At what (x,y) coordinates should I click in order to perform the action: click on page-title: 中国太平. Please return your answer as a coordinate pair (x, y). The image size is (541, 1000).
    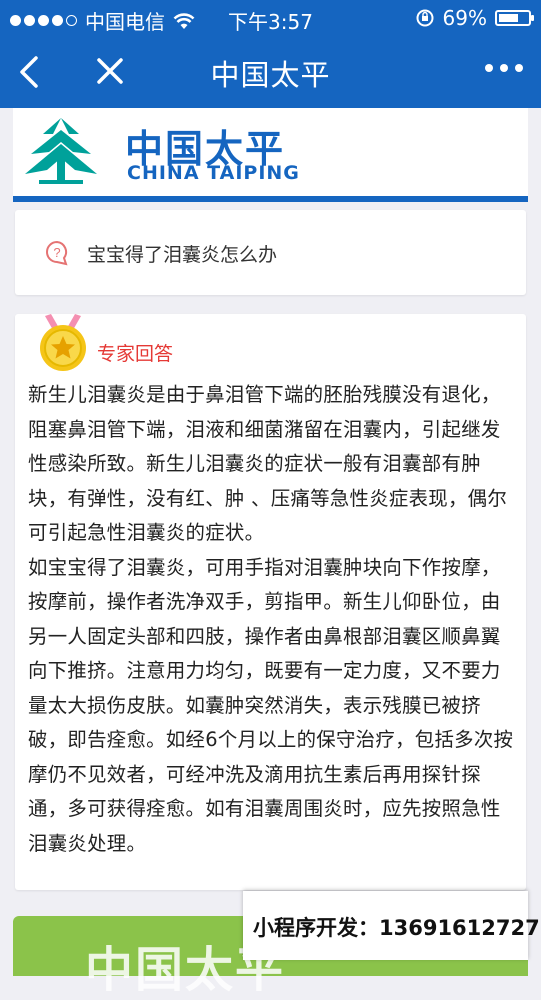
    Looking at the image, I should click on (270, 75).